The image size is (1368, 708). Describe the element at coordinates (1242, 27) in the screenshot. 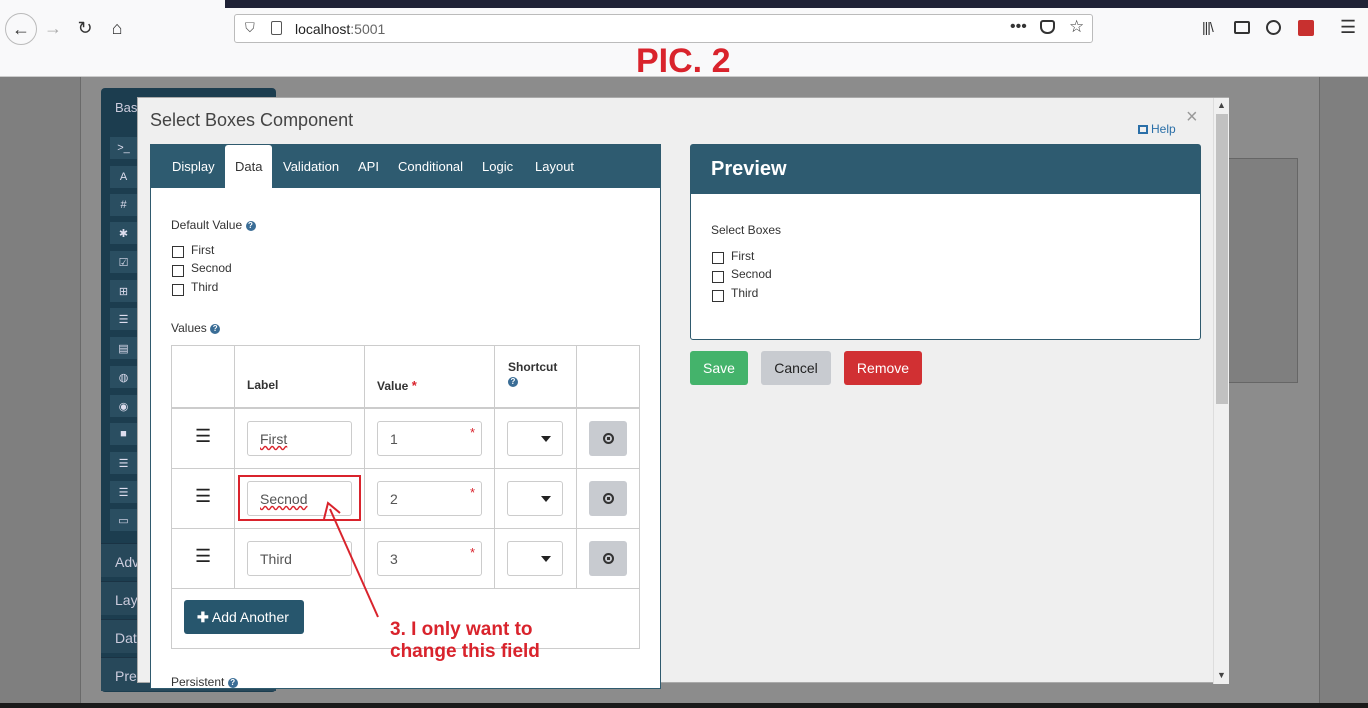

I see `sidebar-toggle-icon` at that location.